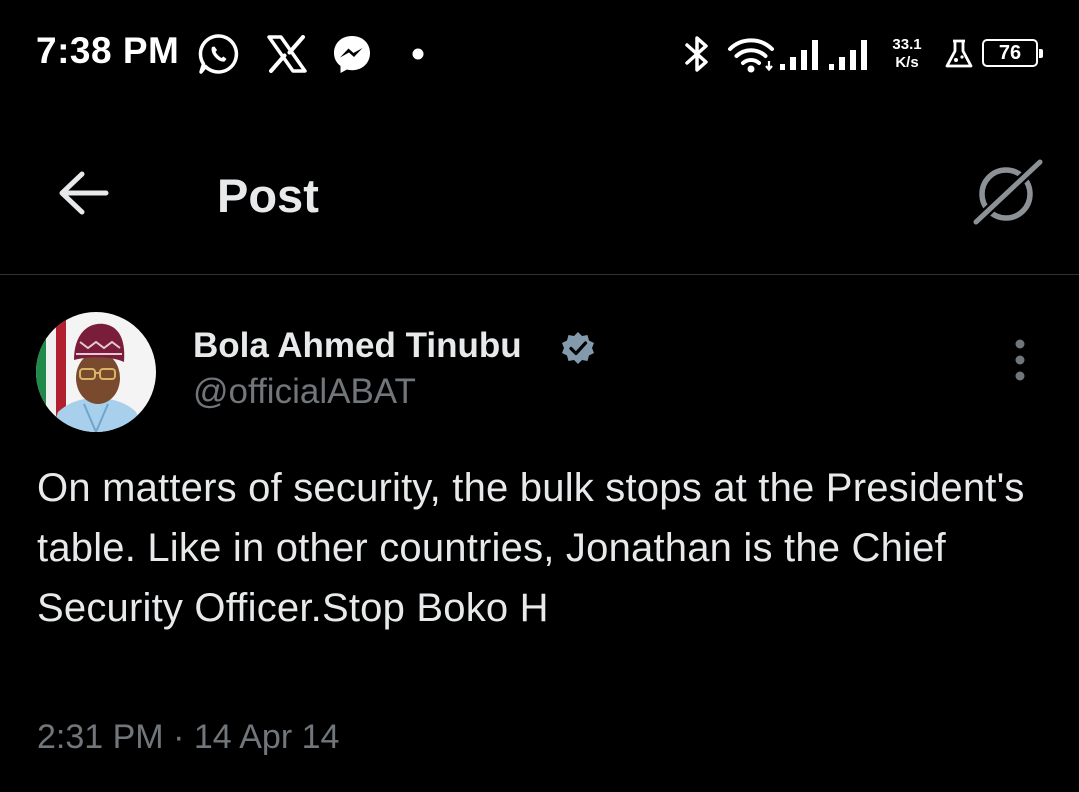 Image resolution: width=1079 pixels, height=792 pixels. I want to click on grok-button, so click(1008, 192).